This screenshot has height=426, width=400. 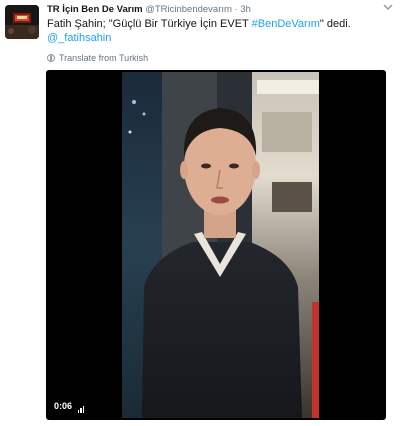 I want to click on video-duration: 0:06, so click(x=63, y=406).